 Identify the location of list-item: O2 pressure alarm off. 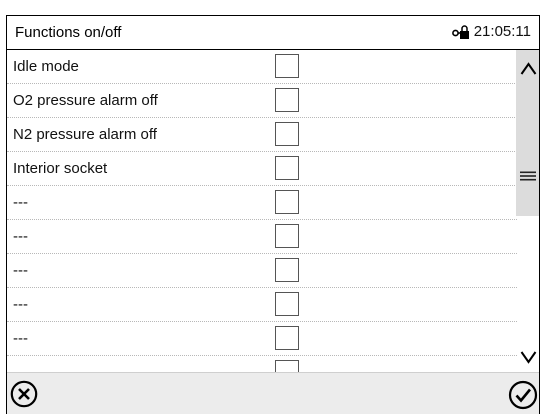
(262, 101).